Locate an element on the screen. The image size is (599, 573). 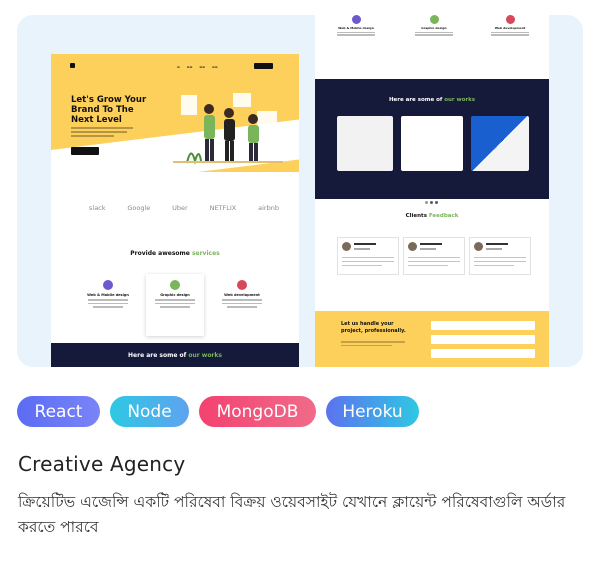
service-item: Graphic design is located at coordinates (434, 25).